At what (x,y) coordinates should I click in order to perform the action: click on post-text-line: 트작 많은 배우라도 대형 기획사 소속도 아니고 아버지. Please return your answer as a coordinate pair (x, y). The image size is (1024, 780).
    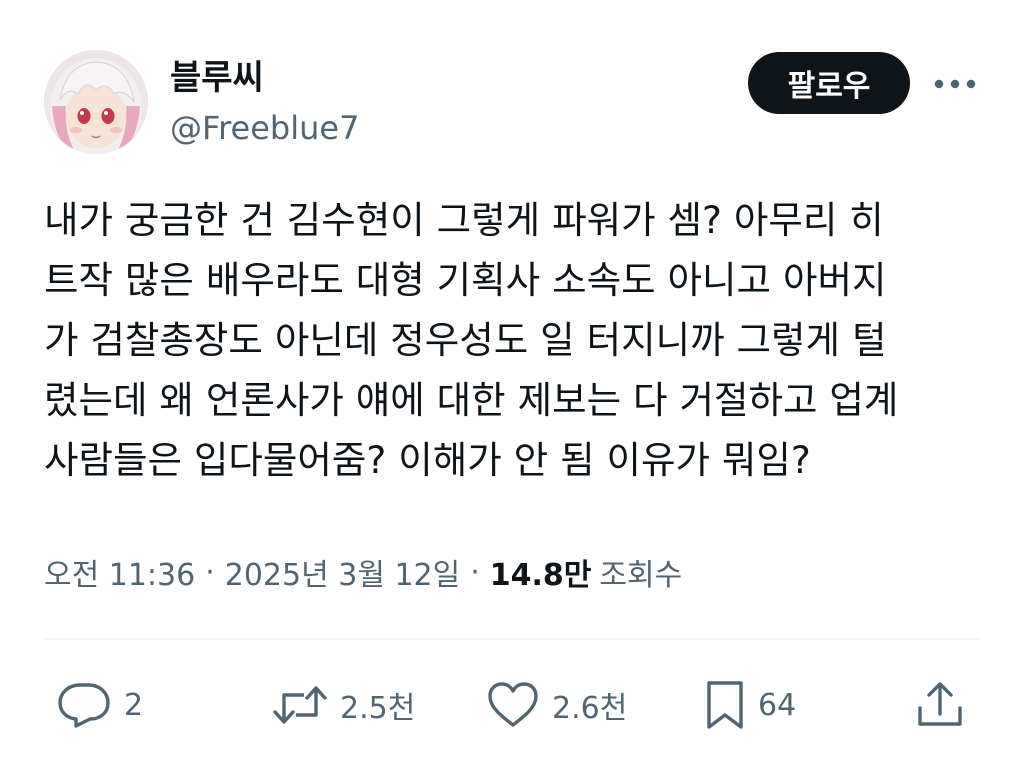
    Looking at the image, I should click on (465, 280).